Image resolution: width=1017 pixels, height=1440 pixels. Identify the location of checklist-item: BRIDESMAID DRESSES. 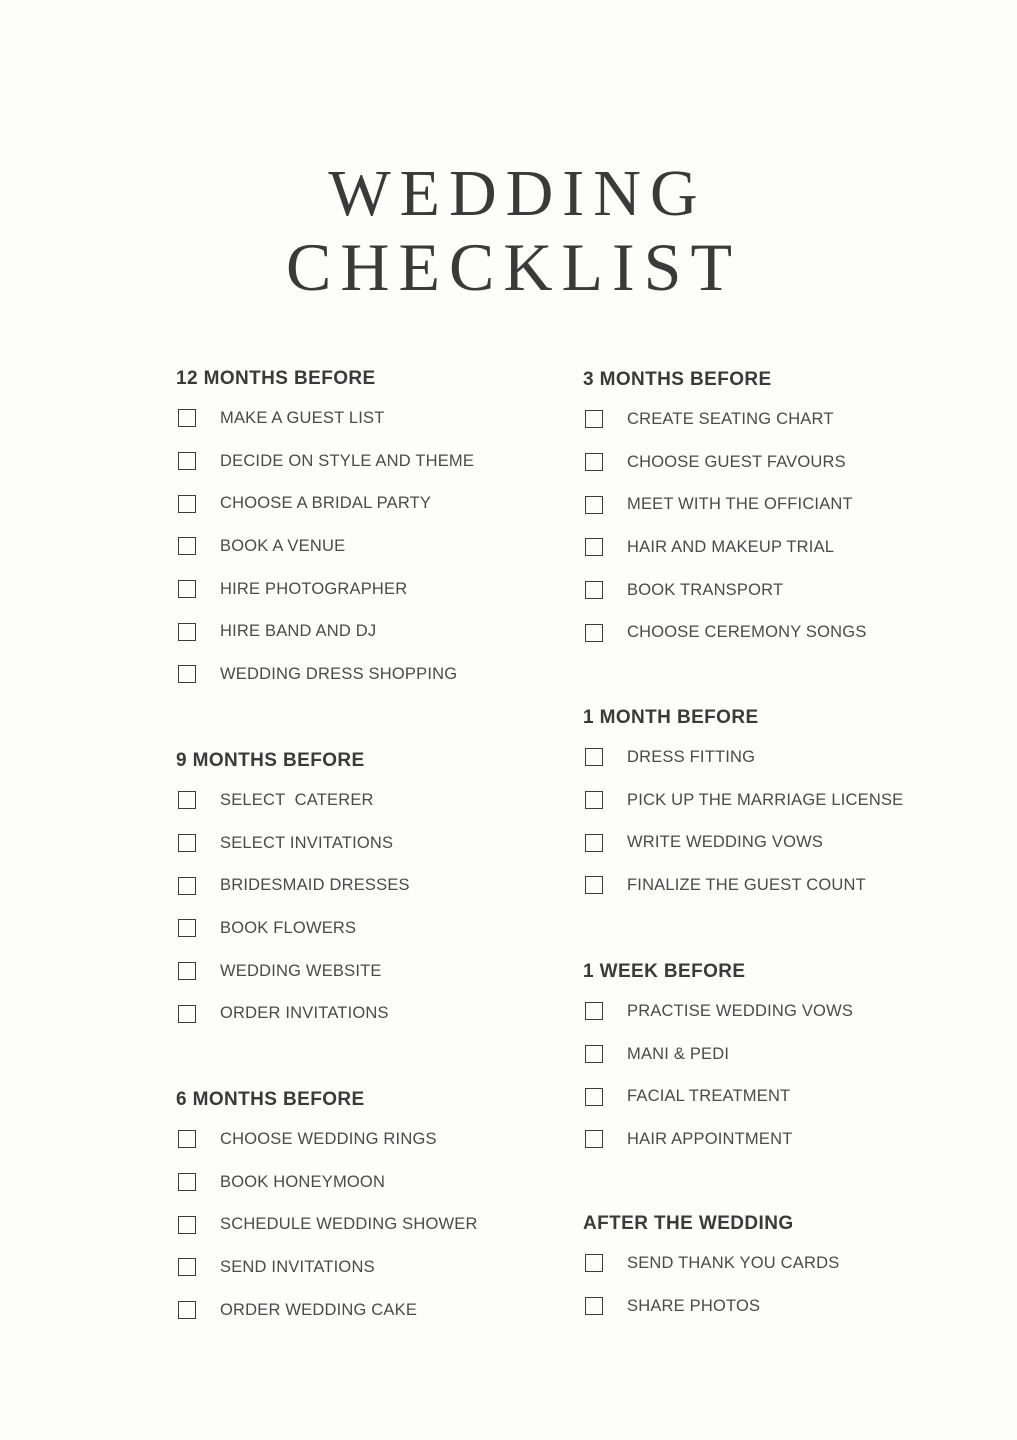
(293, 885).